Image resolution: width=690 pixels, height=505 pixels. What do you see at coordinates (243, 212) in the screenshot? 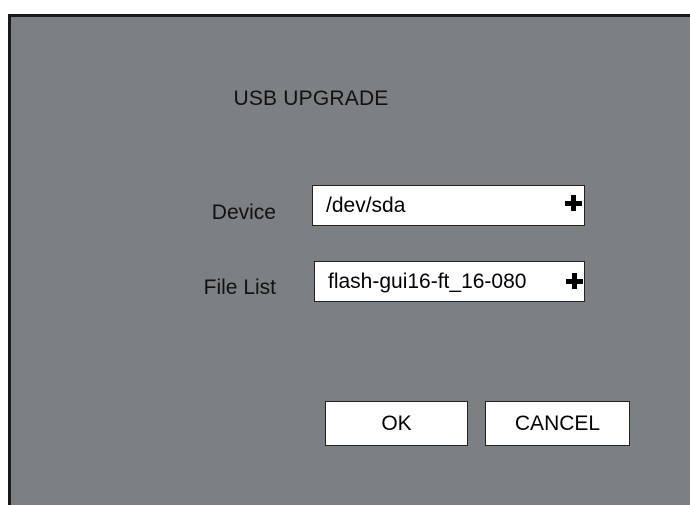
I see `device-label: Device` at bounding box center [243, 212].